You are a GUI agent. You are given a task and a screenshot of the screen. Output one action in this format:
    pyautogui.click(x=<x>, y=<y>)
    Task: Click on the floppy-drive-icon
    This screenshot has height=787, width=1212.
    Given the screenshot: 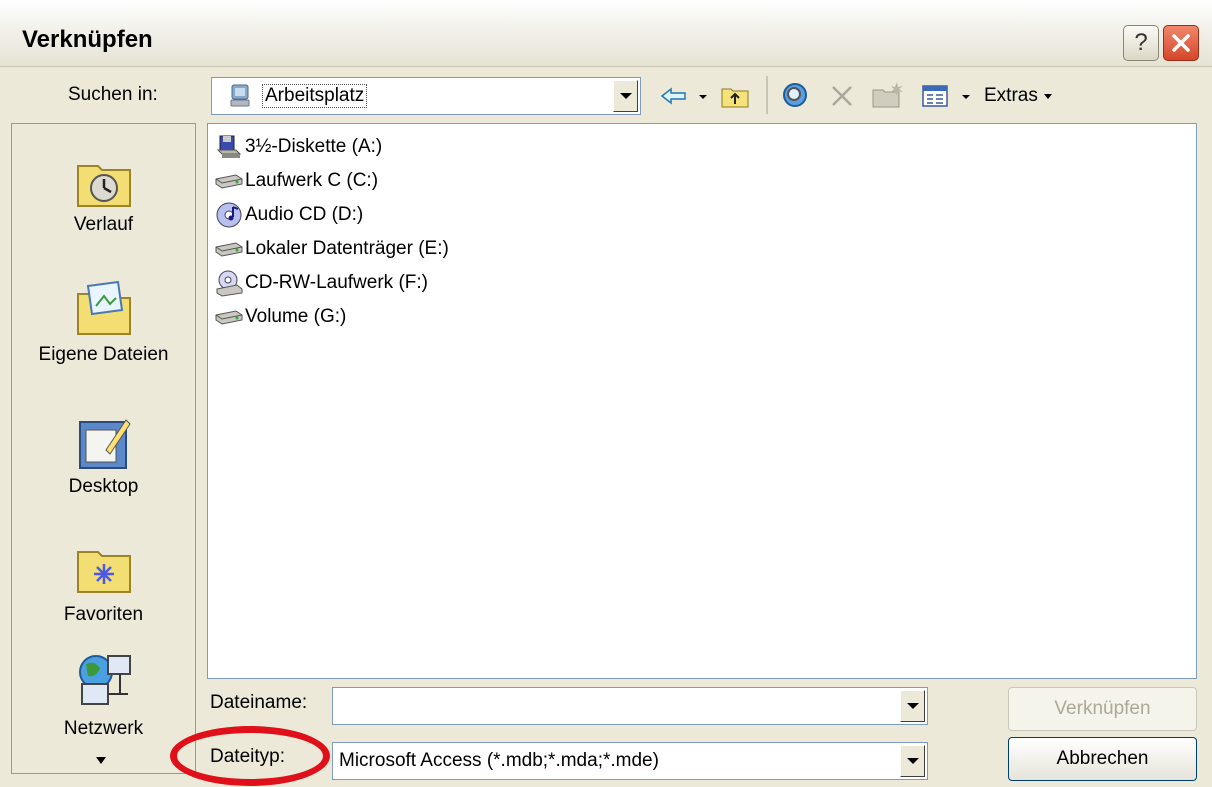 What is the action you would take?
    pyautogui.click(x=229, y=147)
    